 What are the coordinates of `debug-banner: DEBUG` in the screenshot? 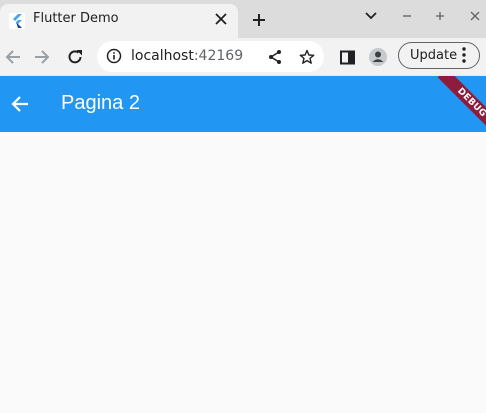 It's located at (461, 104).